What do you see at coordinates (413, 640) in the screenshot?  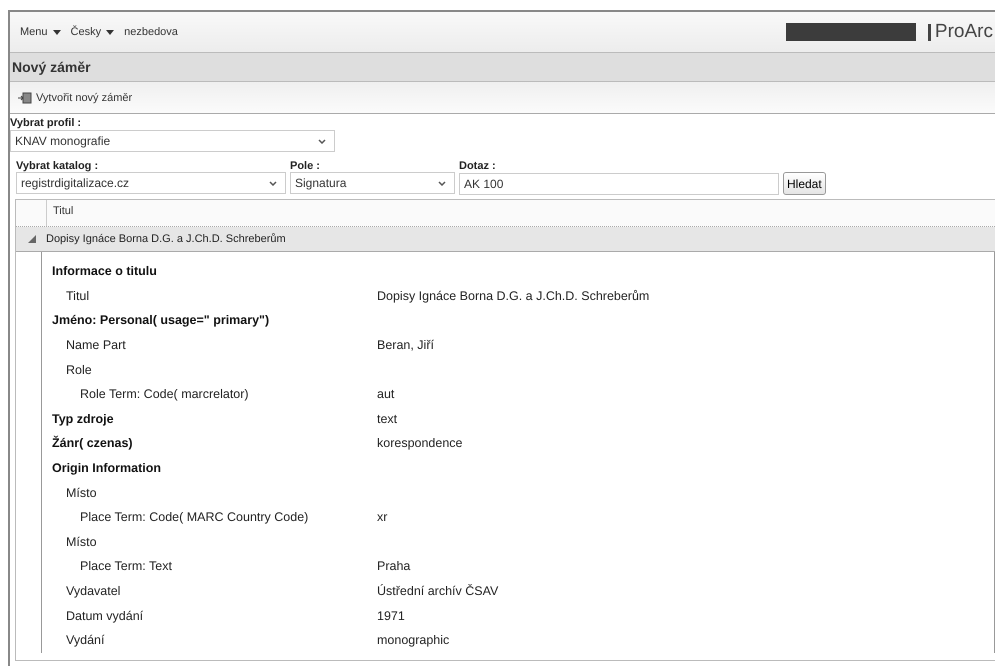 I see `field-value: monographic` at bounding box center [413, 640].